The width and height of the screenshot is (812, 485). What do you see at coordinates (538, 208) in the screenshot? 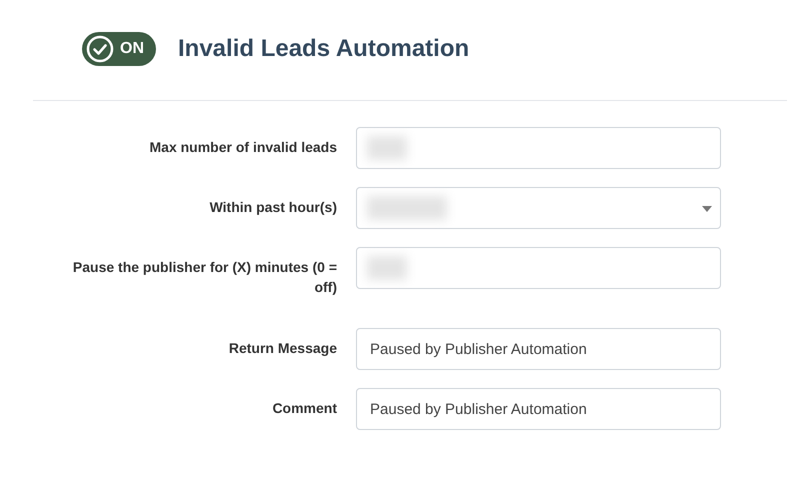
I see `select-field` at bounding box center [538, 208].